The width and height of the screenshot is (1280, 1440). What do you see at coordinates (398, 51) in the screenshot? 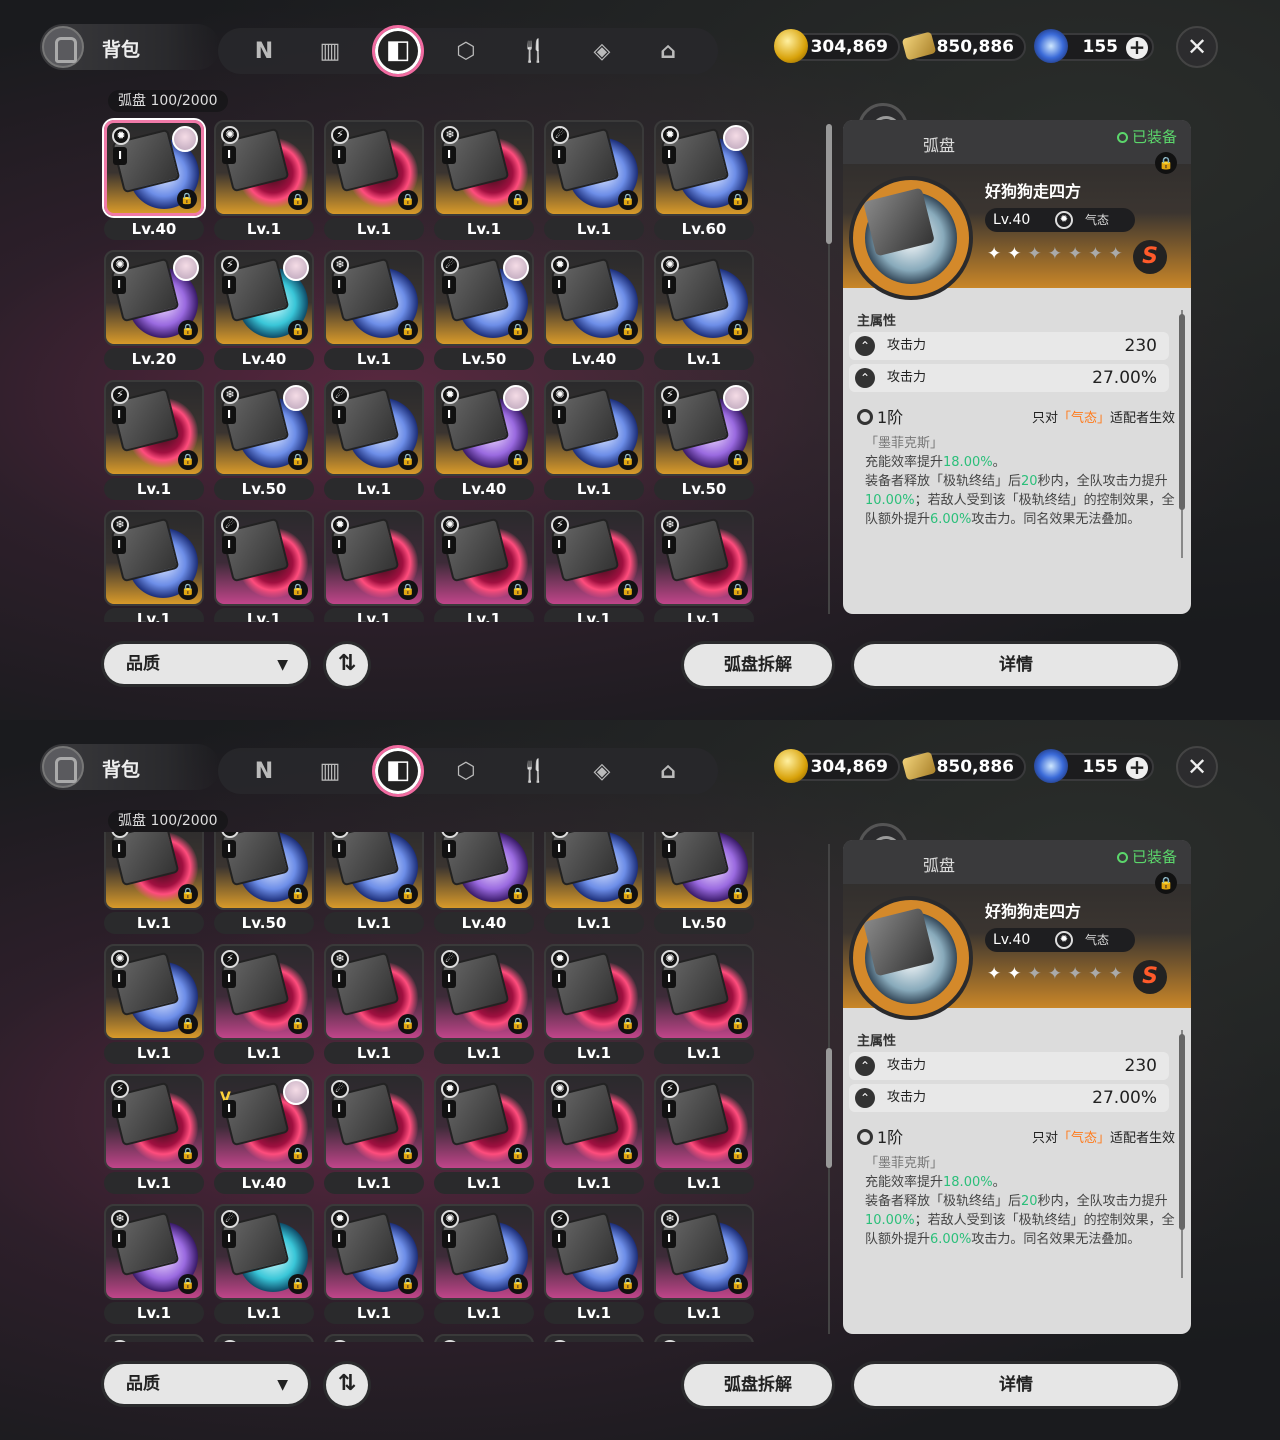
I see `drive-disc-icon: ◧` at bounding box center [398, 51].